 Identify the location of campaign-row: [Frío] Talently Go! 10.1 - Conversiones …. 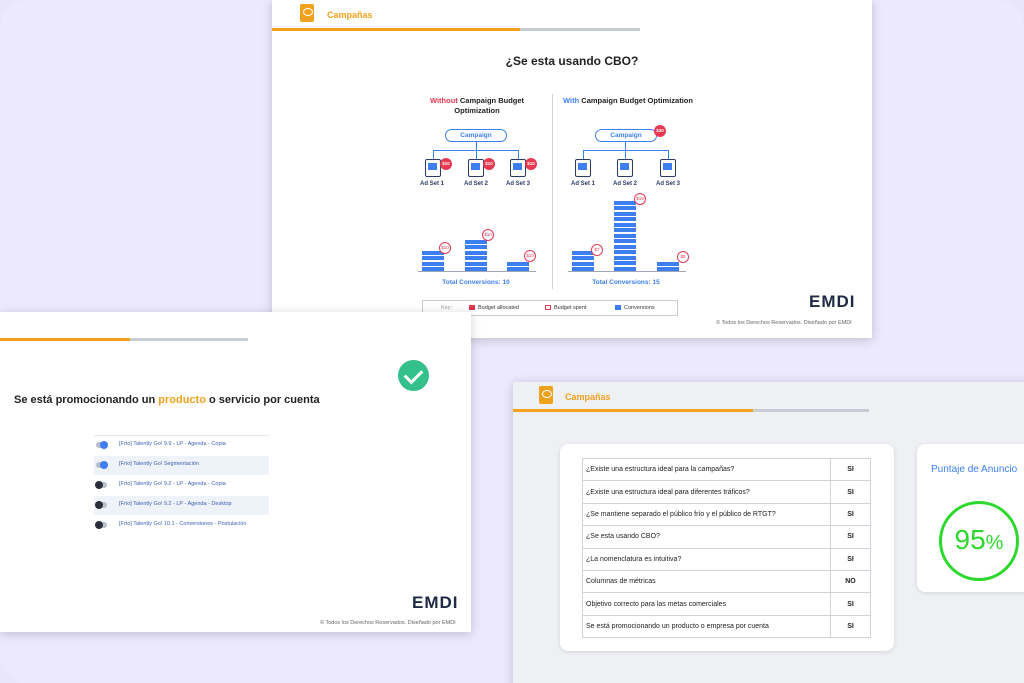
(181, 525).